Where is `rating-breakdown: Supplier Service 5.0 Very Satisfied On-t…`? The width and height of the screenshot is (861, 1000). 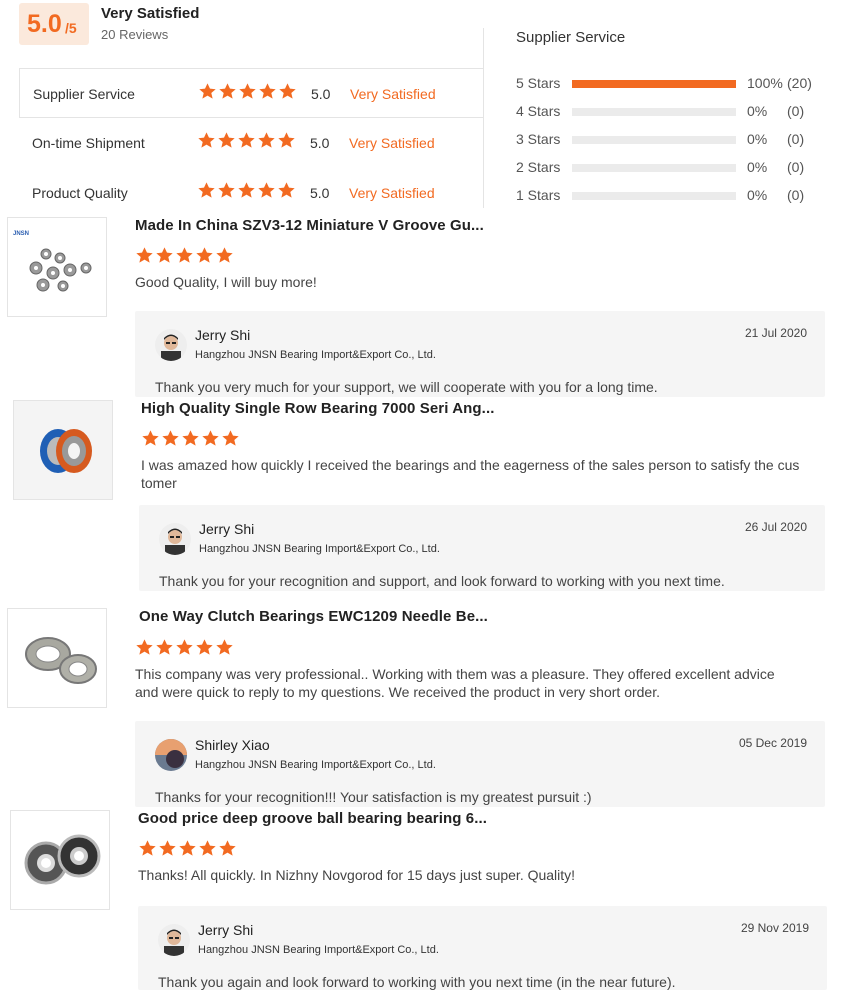
rating-breakdown: Supplier Service 5.0 Very Satisfied On-t… is located at coordinates (251, 138).